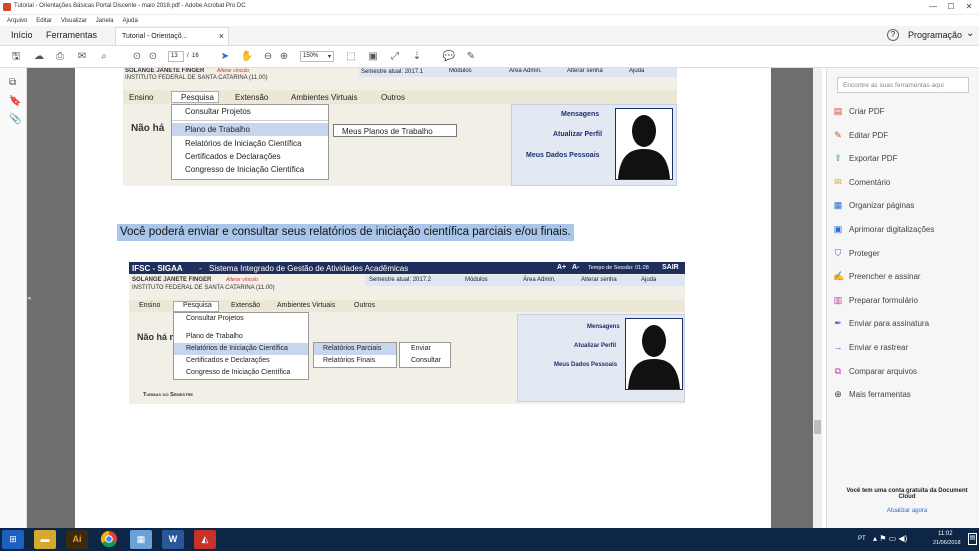 The image size is (979, 555). Describe the element at coordinates (173, 539) in the screenshot. I see `word-icon: W` at that location.